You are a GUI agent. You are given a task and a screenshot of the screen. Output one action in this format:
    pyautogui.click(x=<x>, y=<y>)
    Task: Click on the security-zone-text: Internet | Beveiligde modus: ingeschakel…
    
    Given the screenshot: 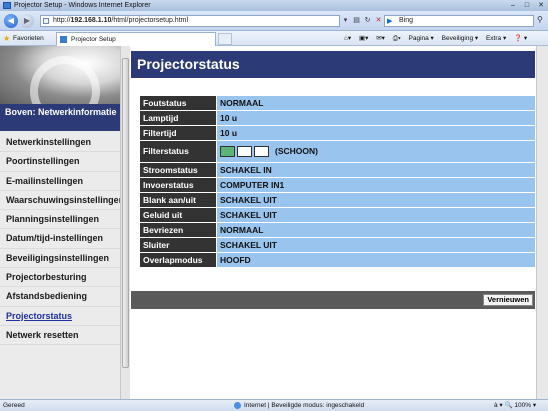 What is the action you would take?
    pyautogui.click(x=304, y=405)
    